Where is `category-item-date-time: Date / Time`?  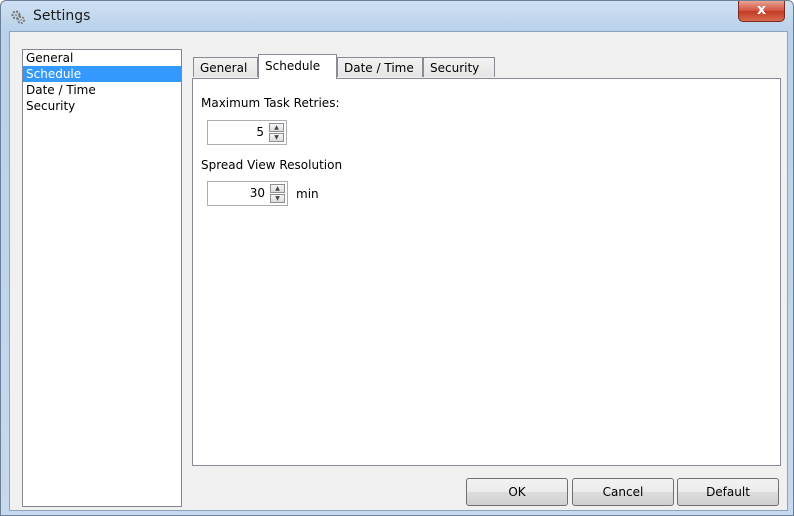
category-item-date-time: Date / Time is located at coordinates (102, 90).